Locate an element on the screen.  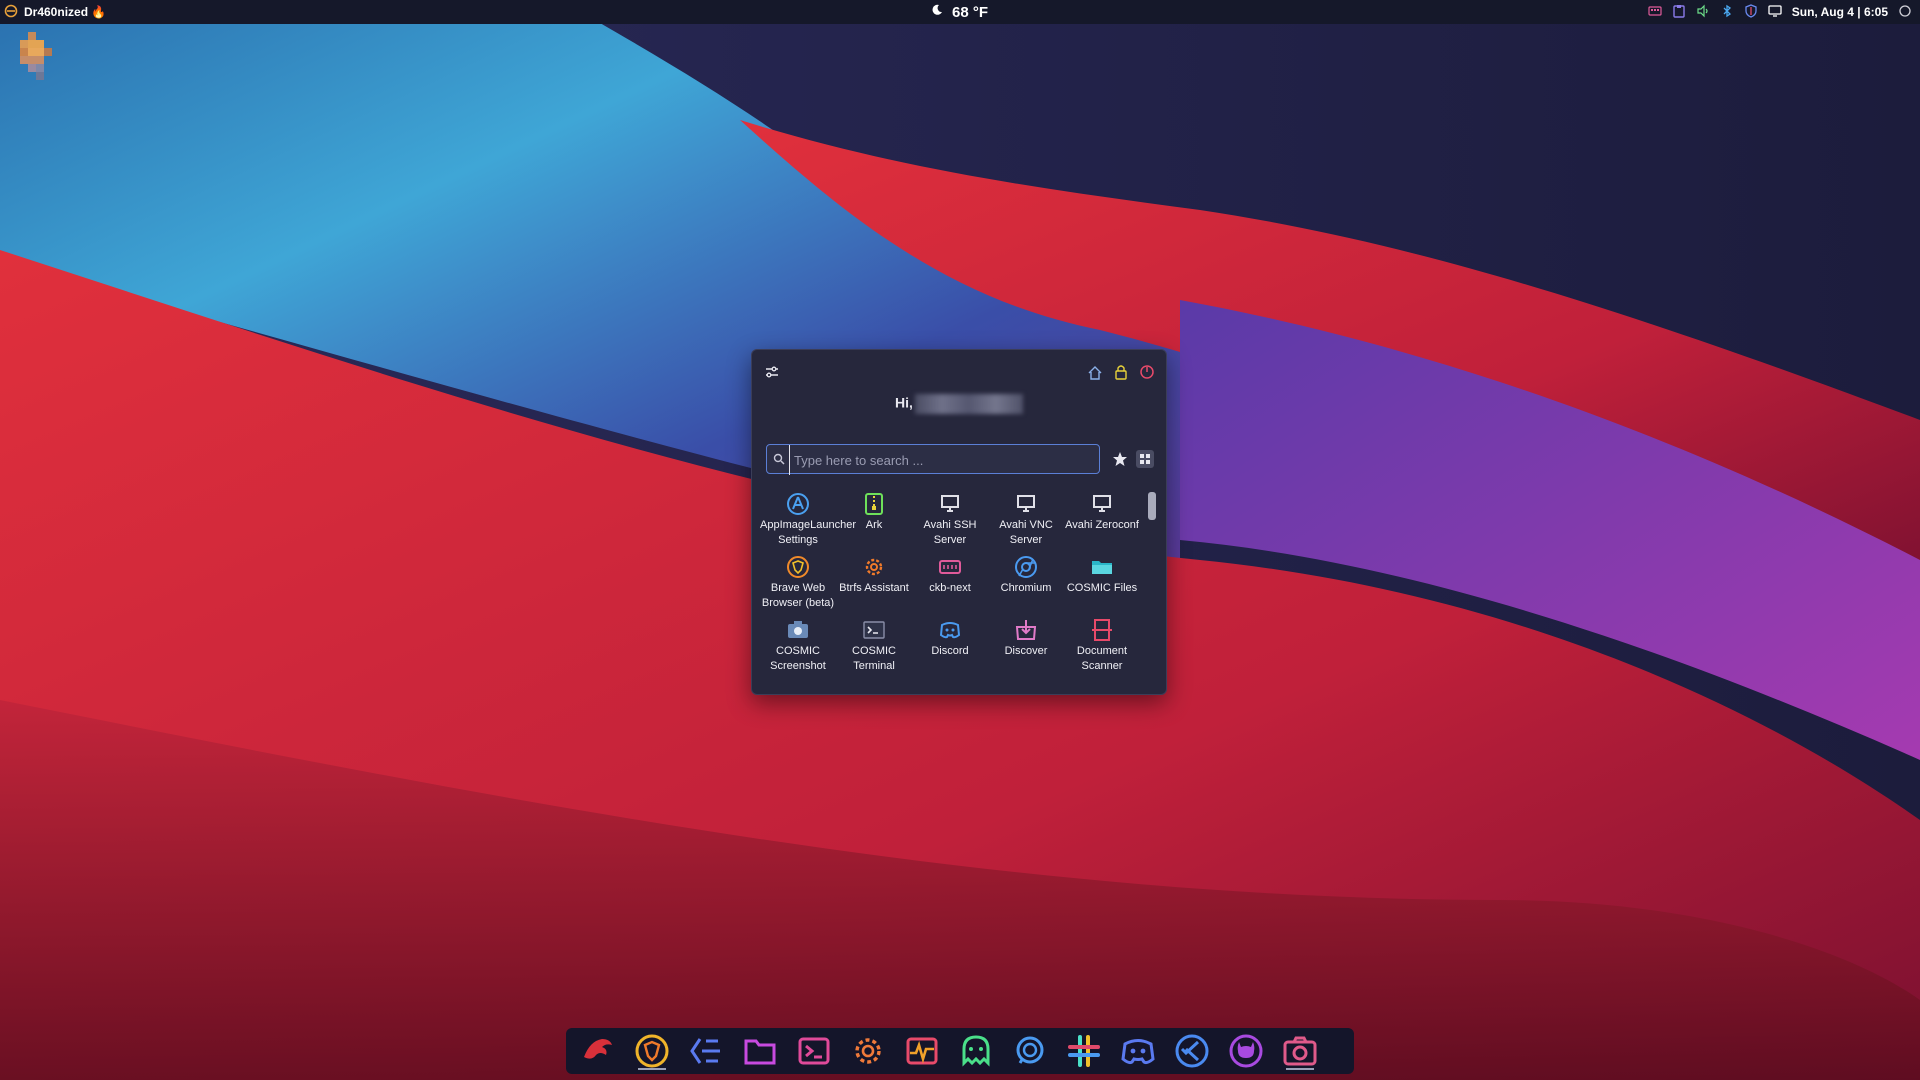
chromium-icon is located at coordinates (1026, 567).